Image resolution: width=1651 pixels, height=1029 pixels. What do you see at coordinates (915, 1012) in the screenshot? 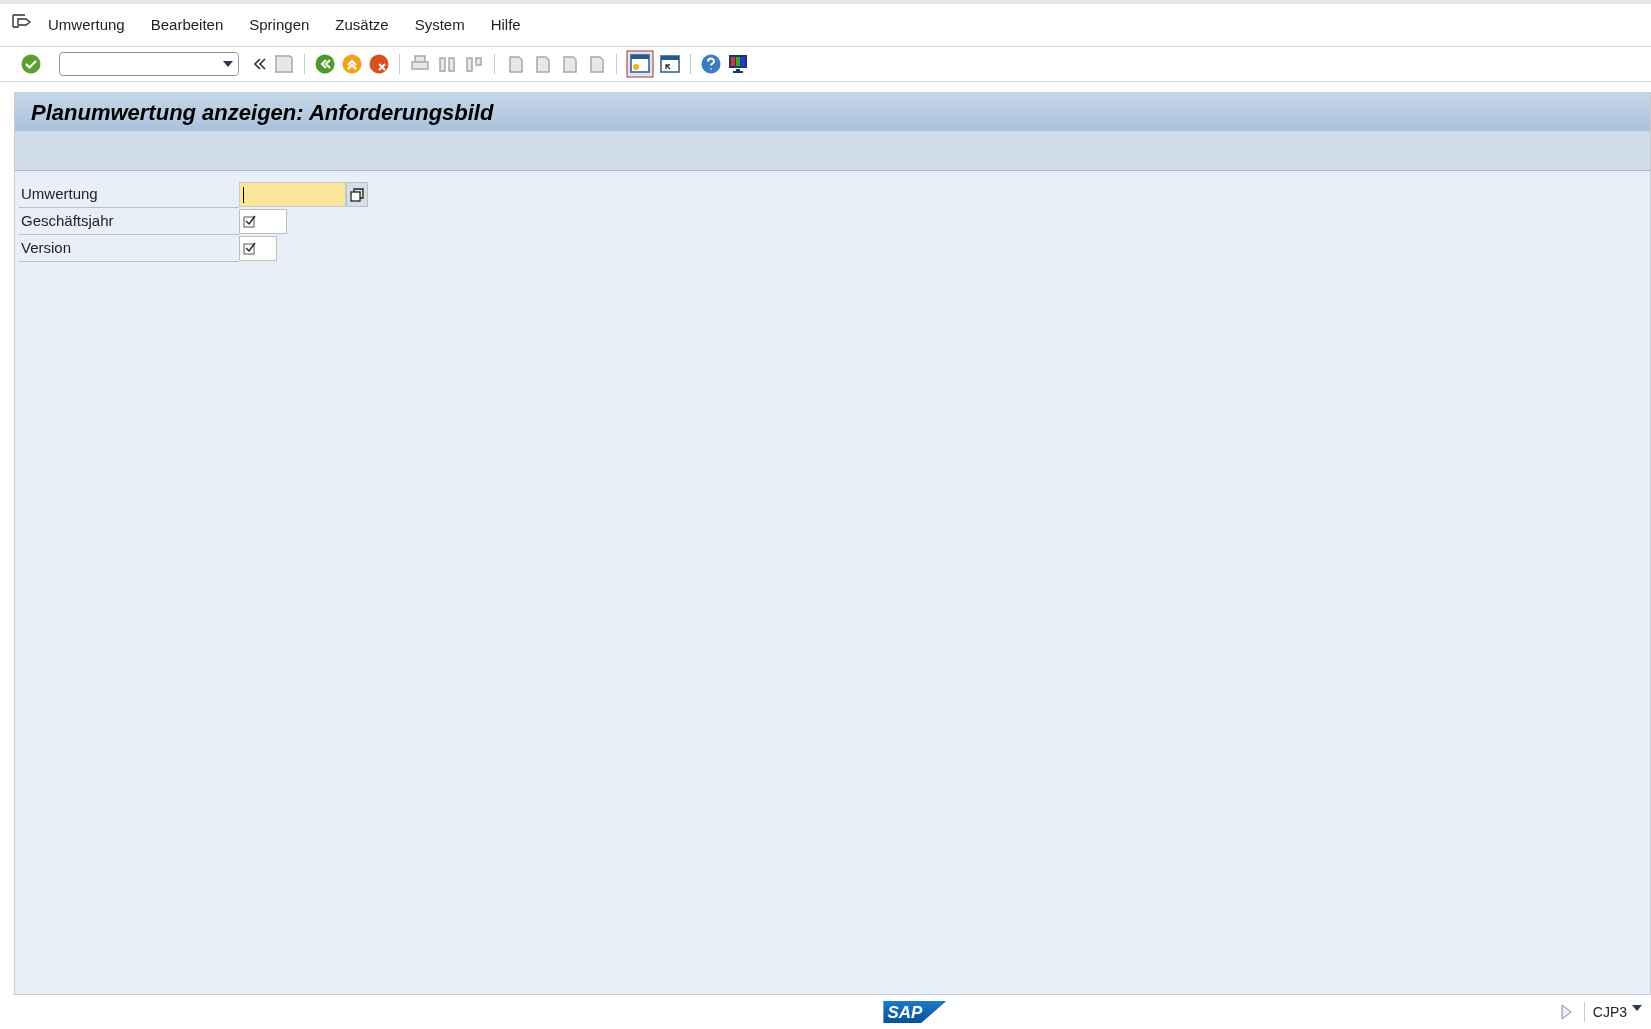
I see `sap-logo: SAP` at bounding box center [915, 1012].